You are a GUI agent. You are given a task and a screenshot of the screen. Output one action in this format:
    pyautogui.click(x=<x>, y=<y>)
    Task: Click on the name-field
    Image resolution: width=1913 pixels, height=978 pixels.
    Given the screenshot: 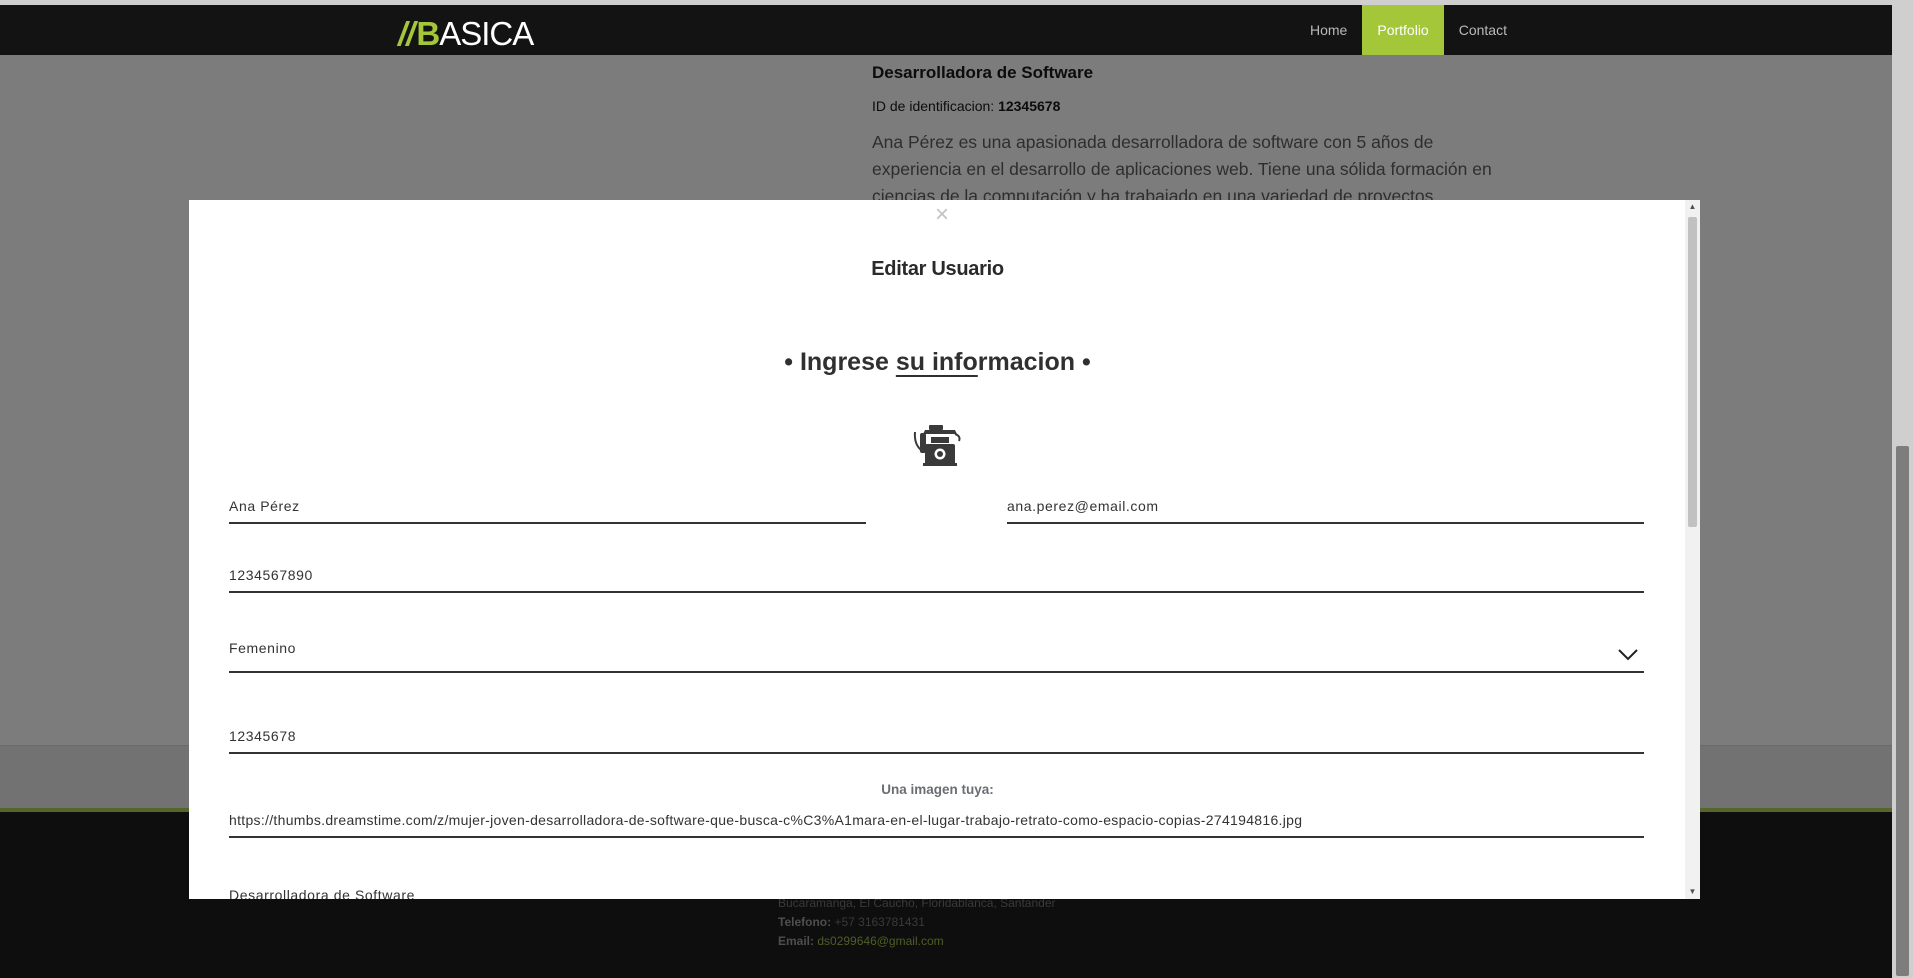 What is the action you would take?
    pyautogui.click(x=547, y=507)
    